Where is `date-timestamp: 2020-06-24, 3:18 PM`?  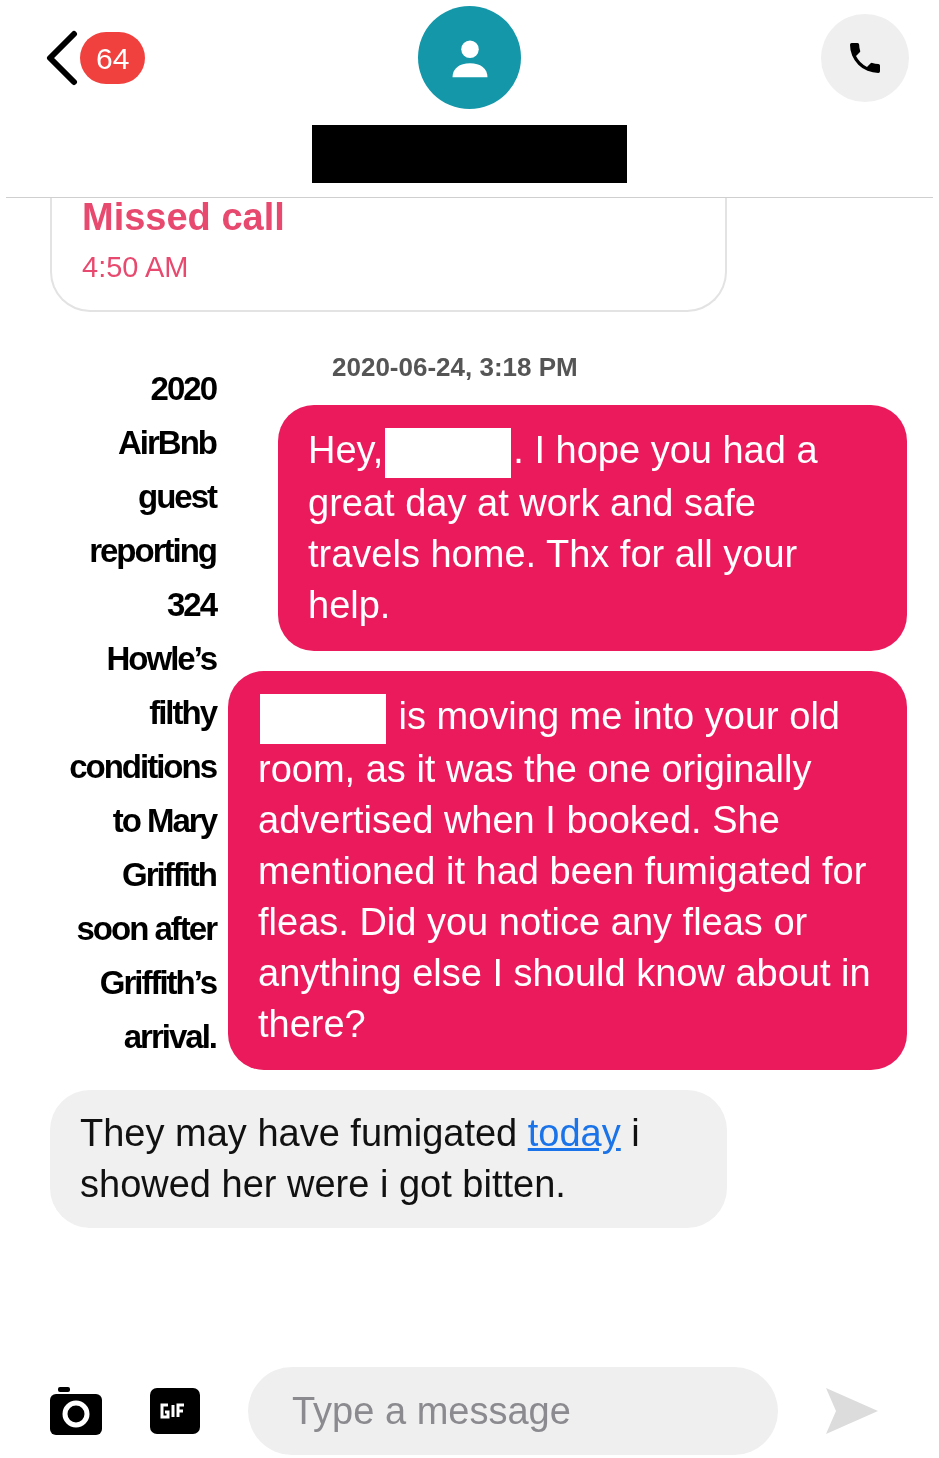
date-timestamp: 2020-06-24, 3:18 PM is located at coordinates (455, 367).